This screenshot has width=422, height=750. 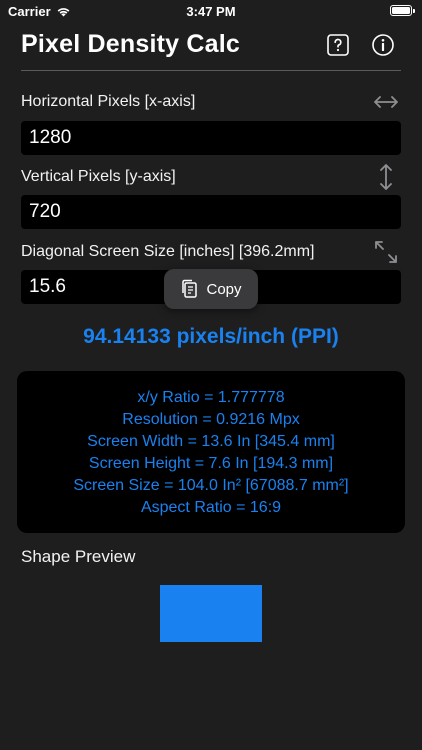 I want to click on resolution-result: Resolution = 0.9216 Mpx, so click(x=211, y=419).